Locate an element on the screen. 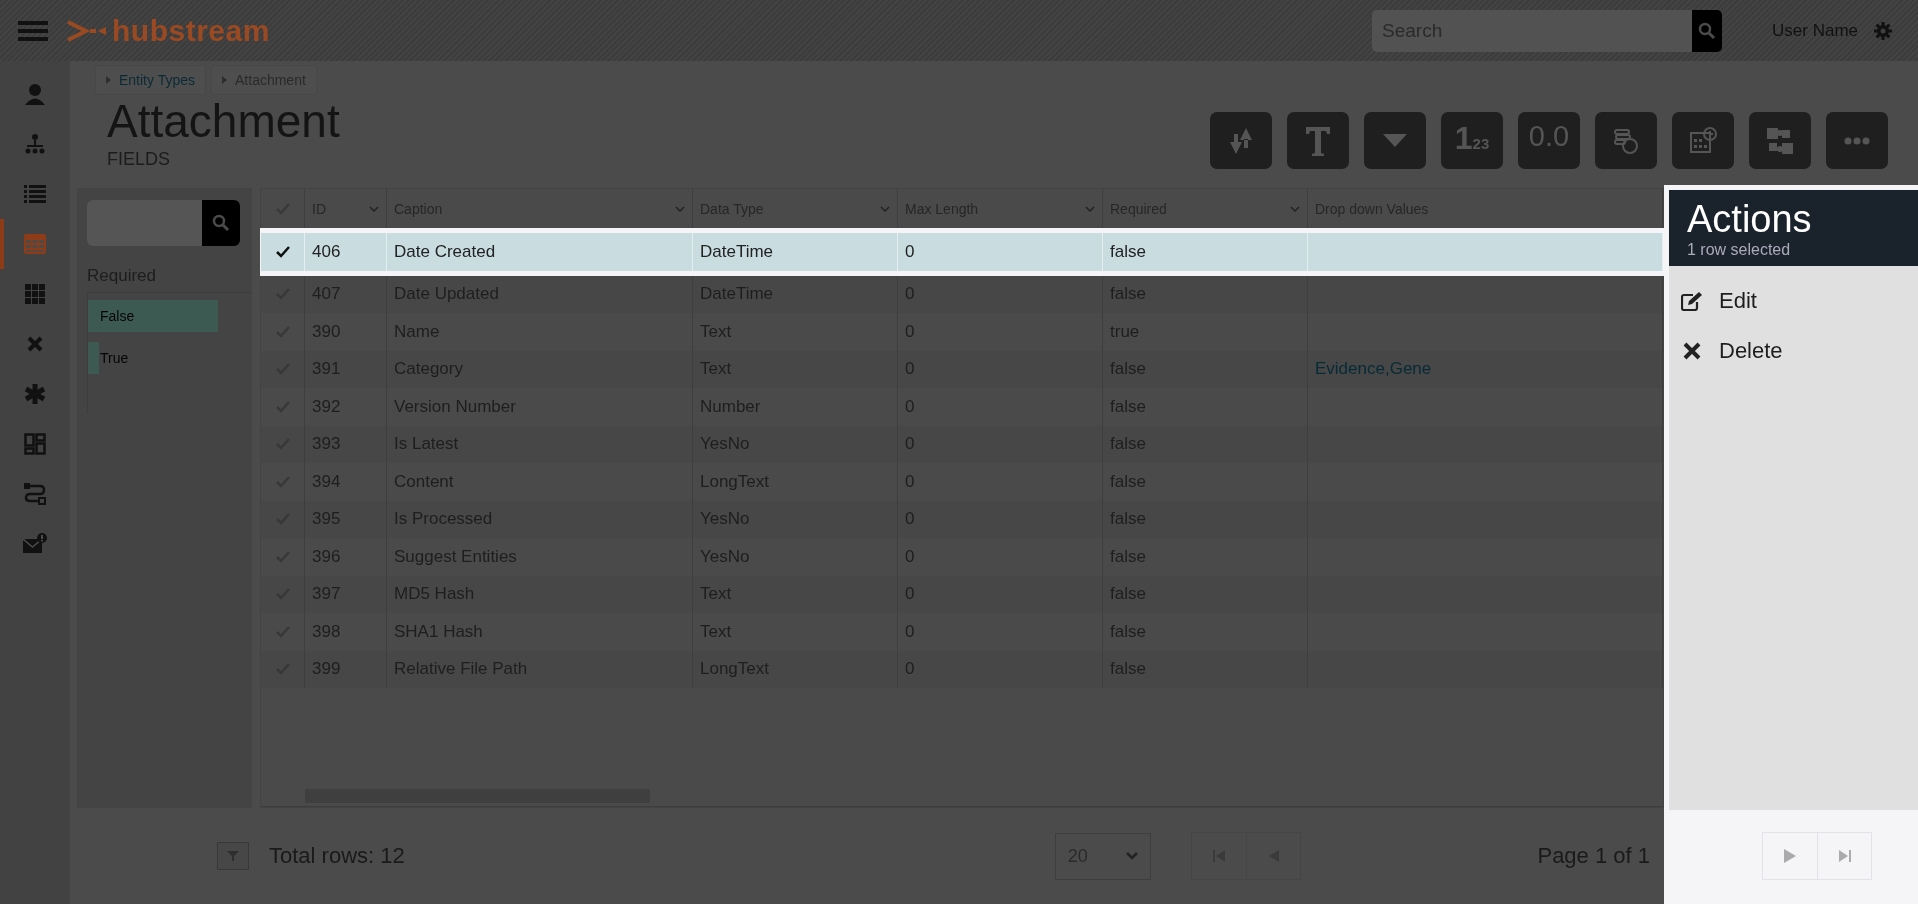 The width and height of the screenshot is (1918, 904). triangle-down-icon is located at coordinates (1395, 140).